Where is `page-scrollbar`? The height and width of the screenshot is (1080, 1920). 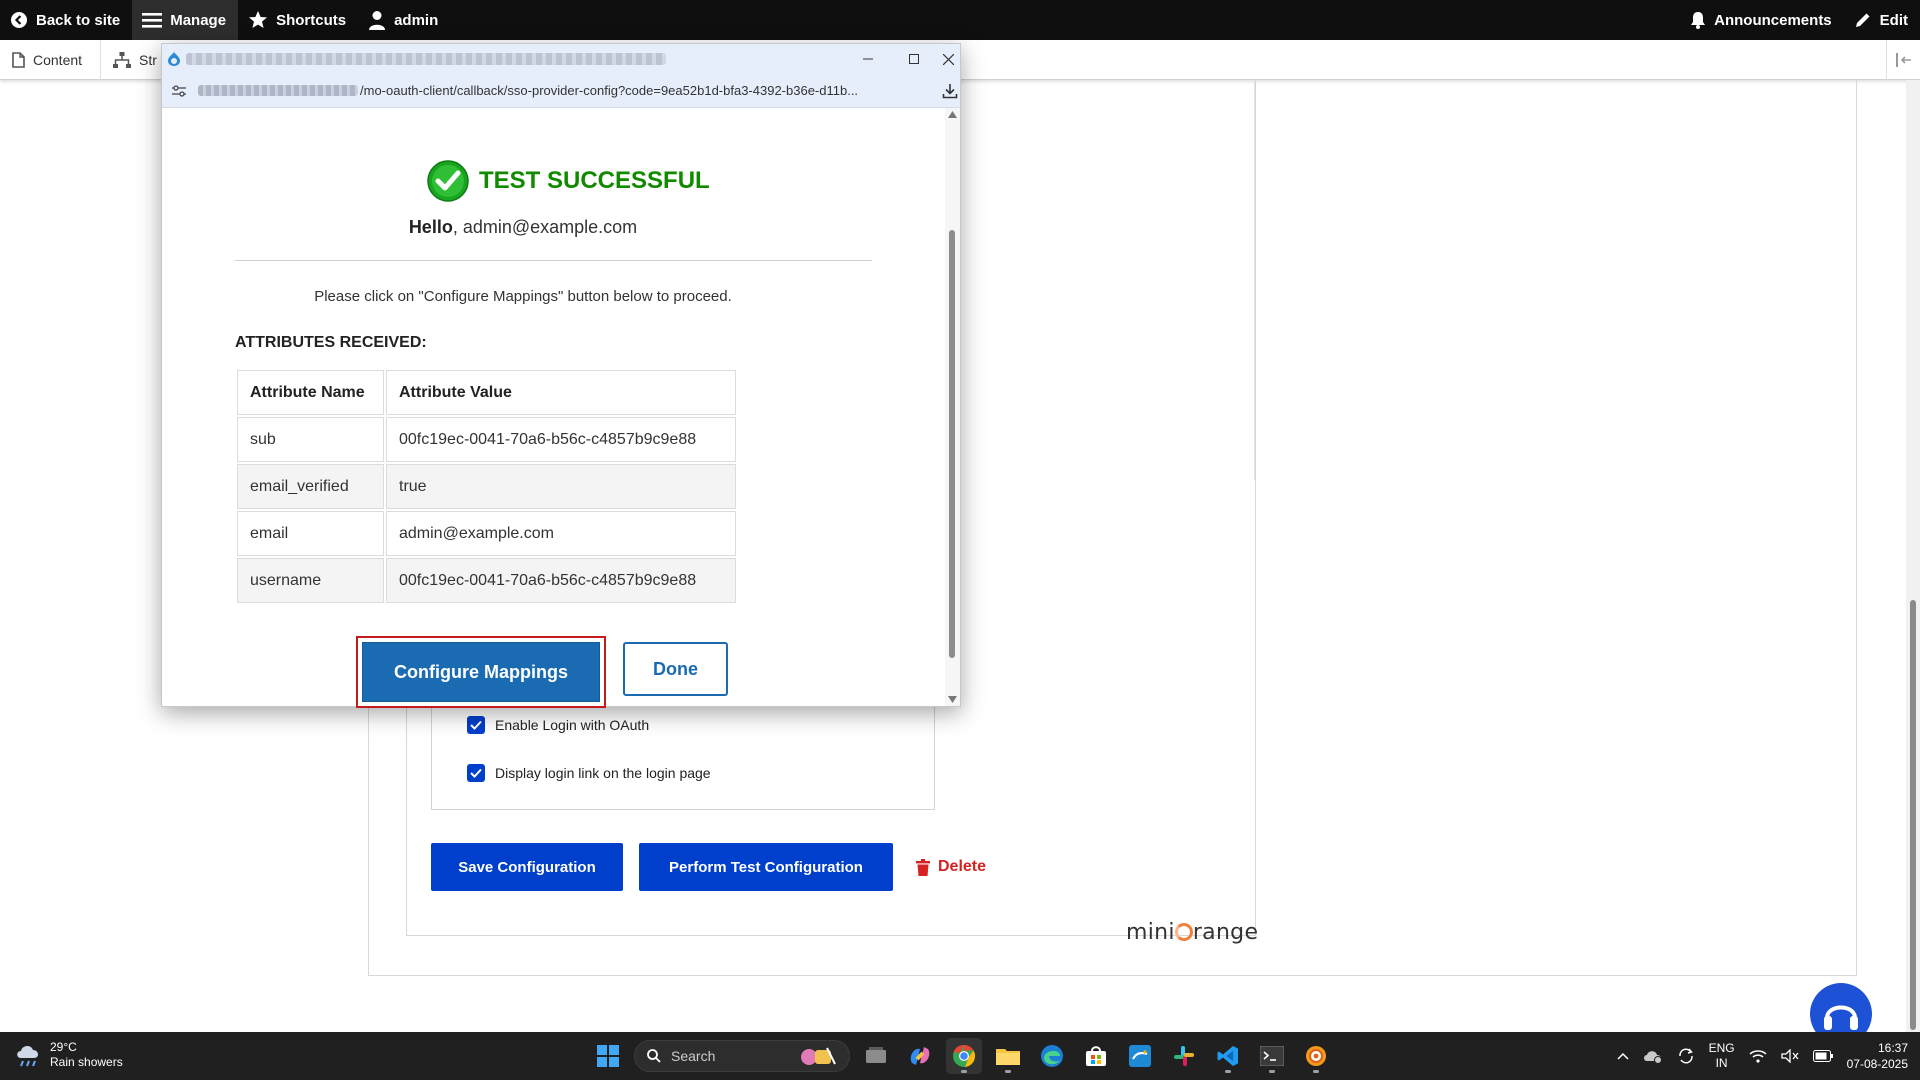 page-scrollbar is located at coordinates (1913, 556).